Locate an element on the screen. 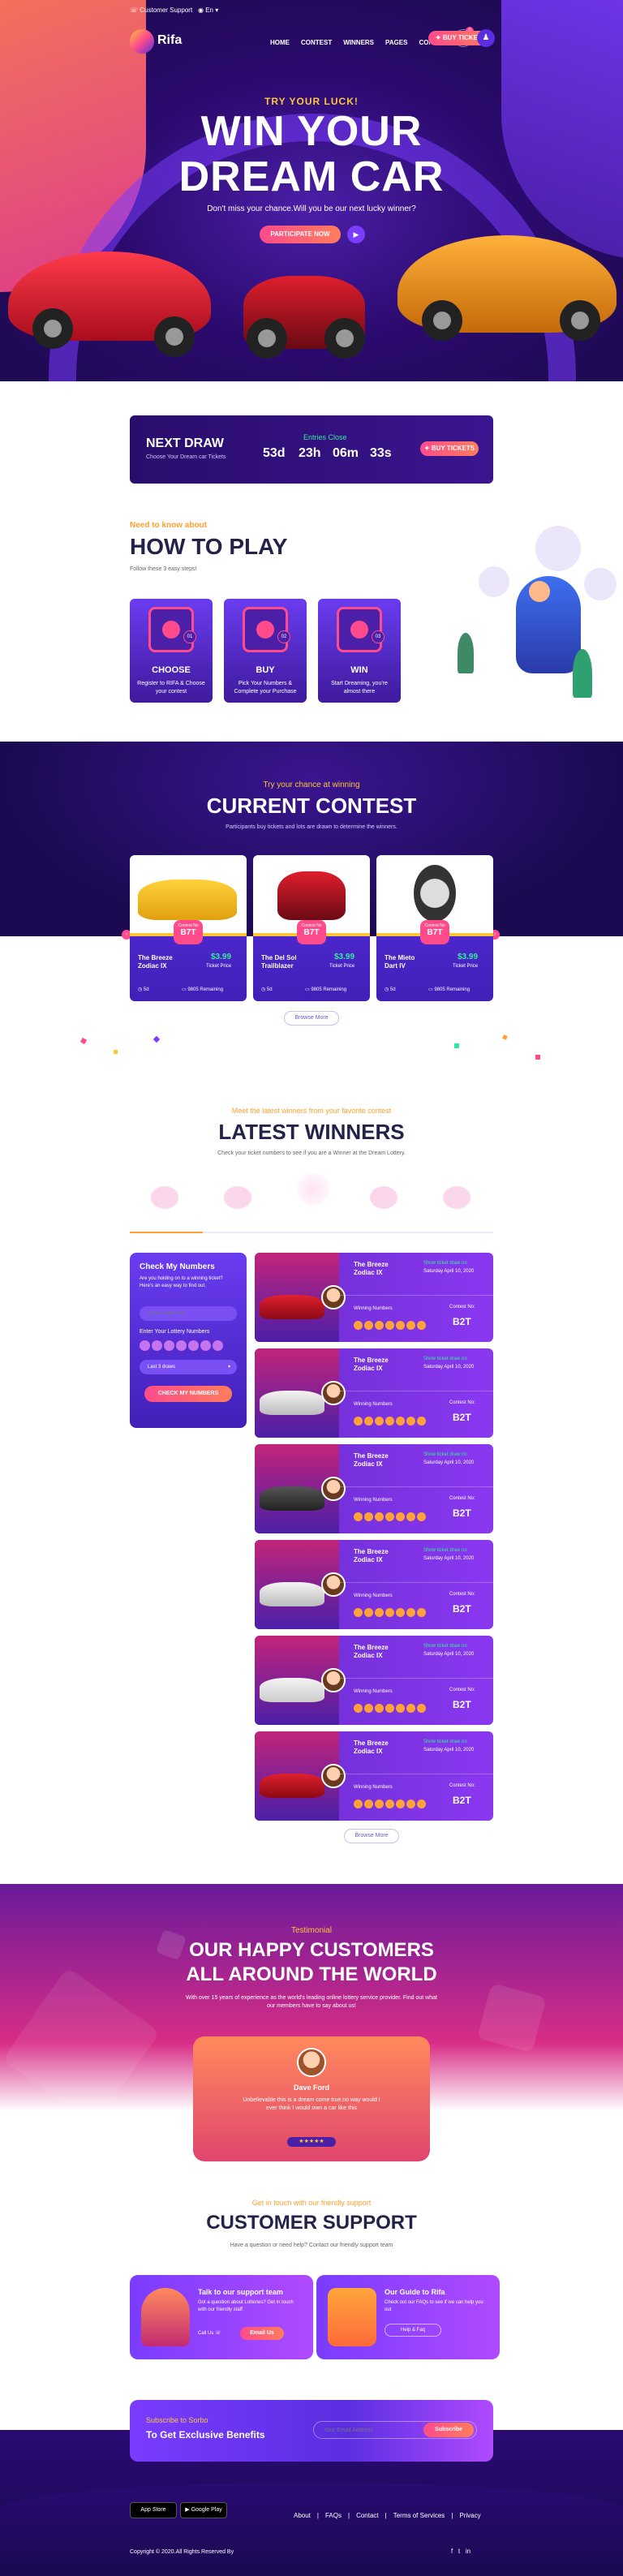  nav-winners: WINNERS is located at coordinates (358, 42).